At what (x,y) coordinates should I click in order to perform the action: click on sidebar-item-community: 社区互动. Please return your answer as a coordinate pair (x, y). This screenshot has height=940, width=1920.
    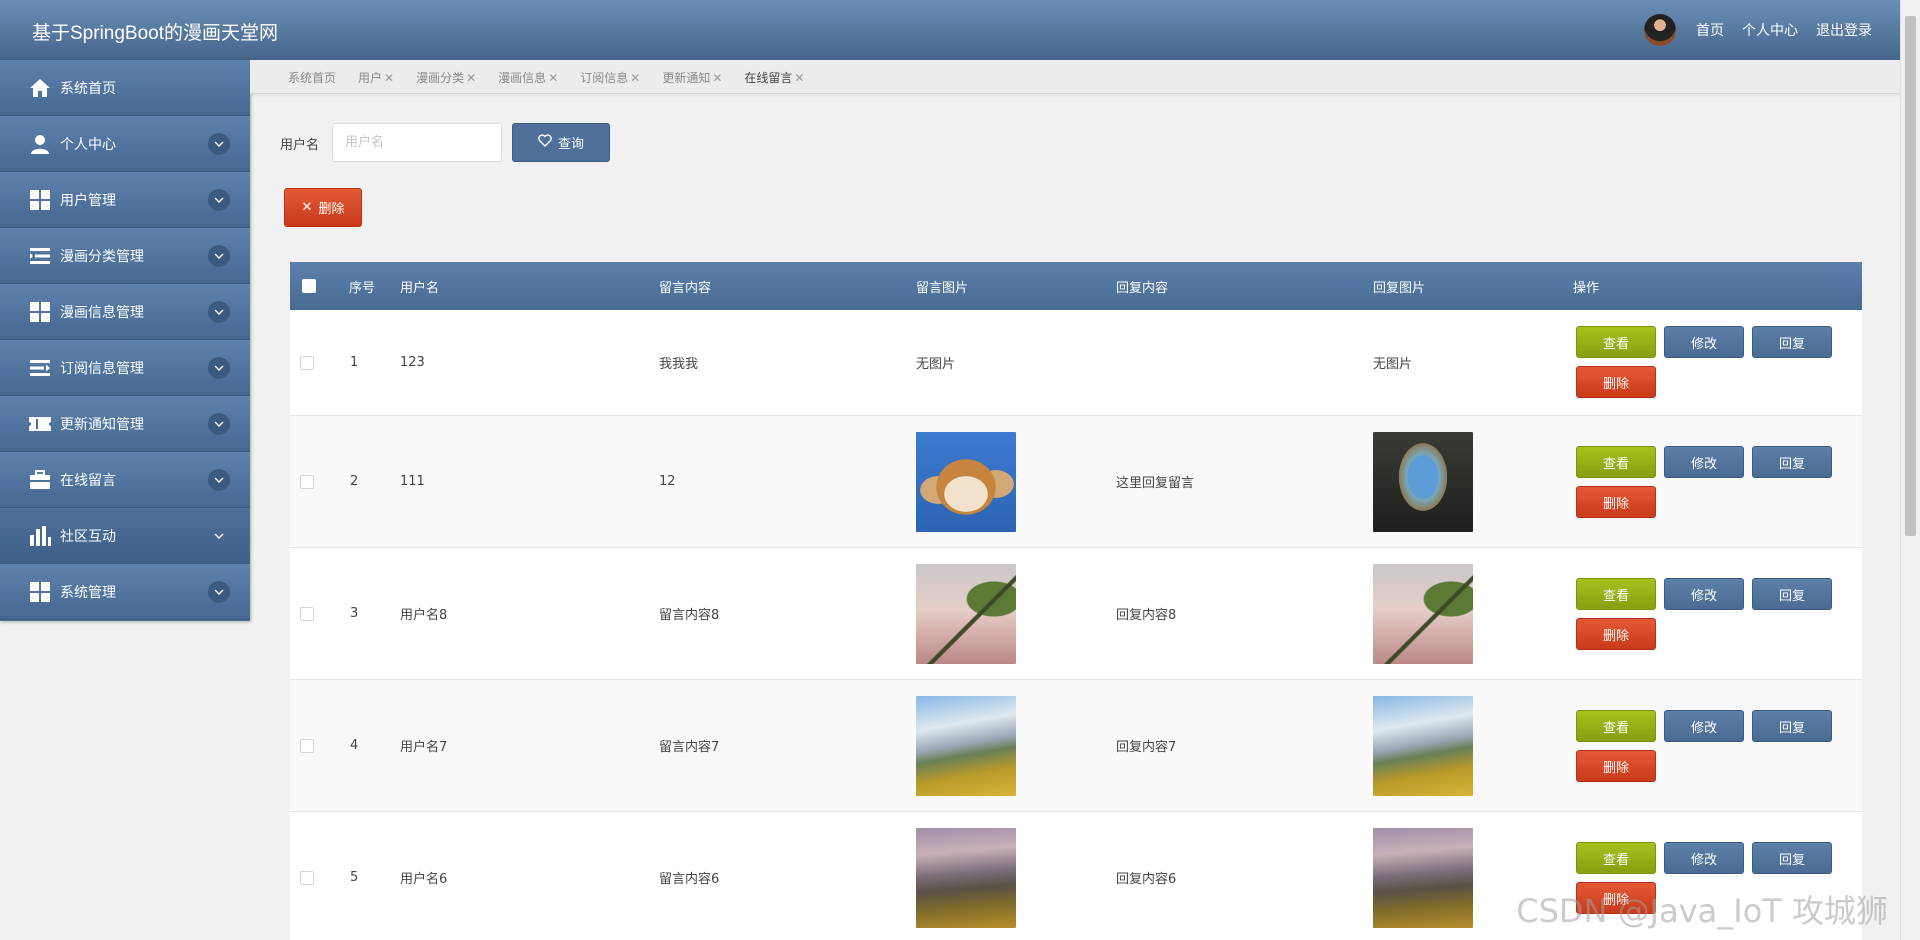
    Looking at the image, I should click on (125, 536).